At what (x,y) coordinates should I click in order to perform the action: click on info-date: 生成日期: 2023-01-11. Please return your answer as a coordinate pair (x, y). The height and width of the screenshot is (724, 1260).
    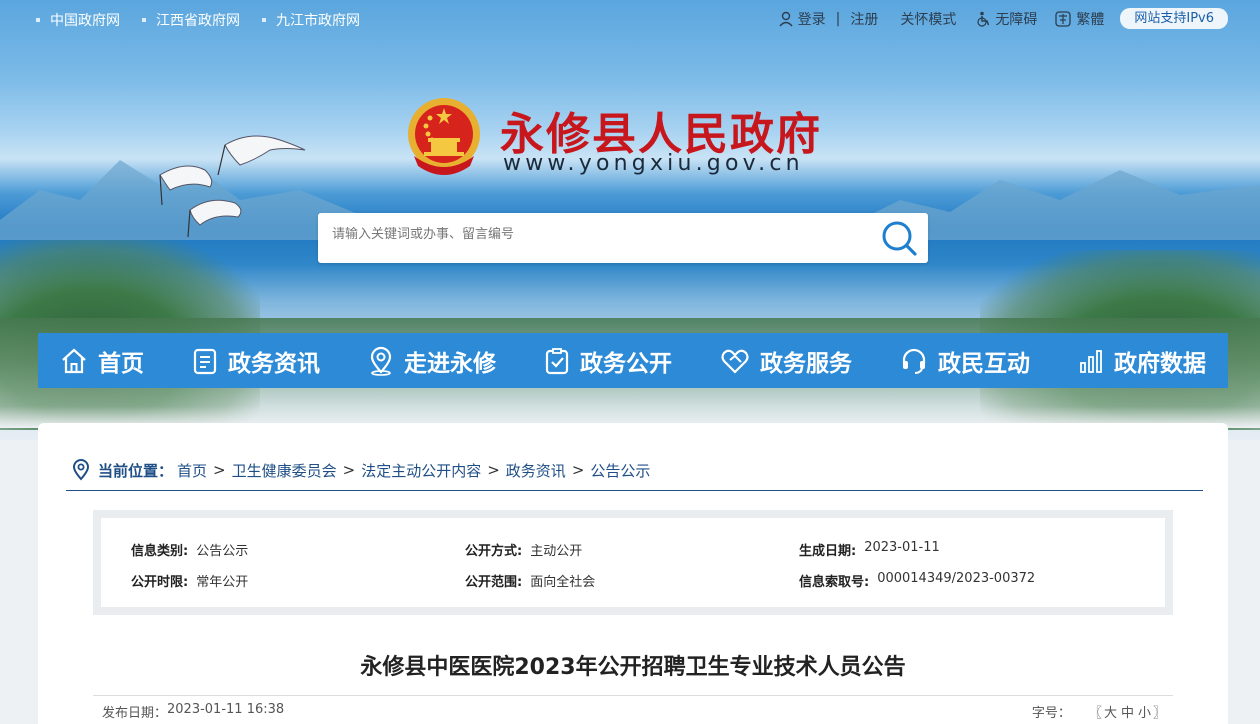
    Looking at the image, I should click on (966, 549).